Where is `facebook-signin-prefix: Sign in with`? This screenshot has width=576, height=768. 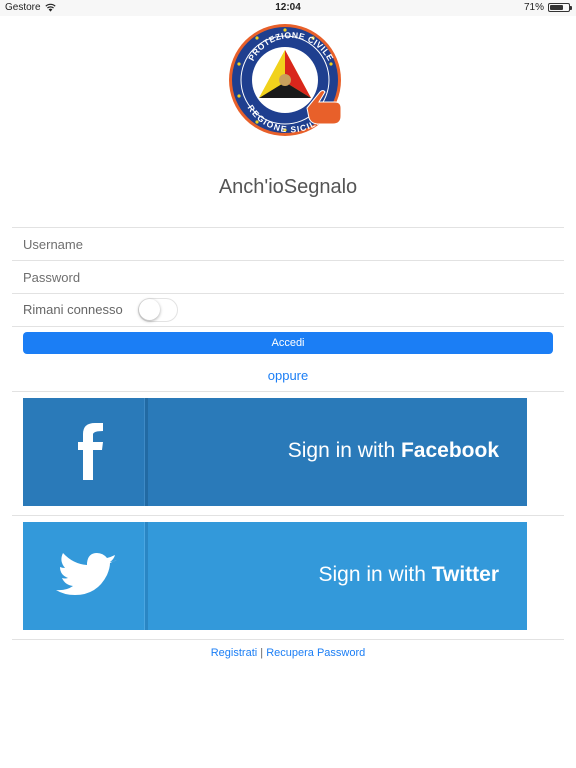
facebook-signin-prefix: Sign in with is located at coordinates (344, 450).